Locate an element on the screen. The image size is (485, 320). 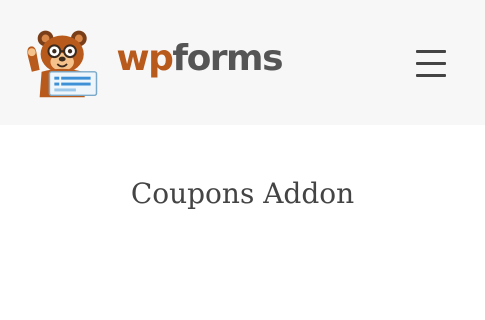
wpforms-logo: wpforms is located at coordinates (152, 62).